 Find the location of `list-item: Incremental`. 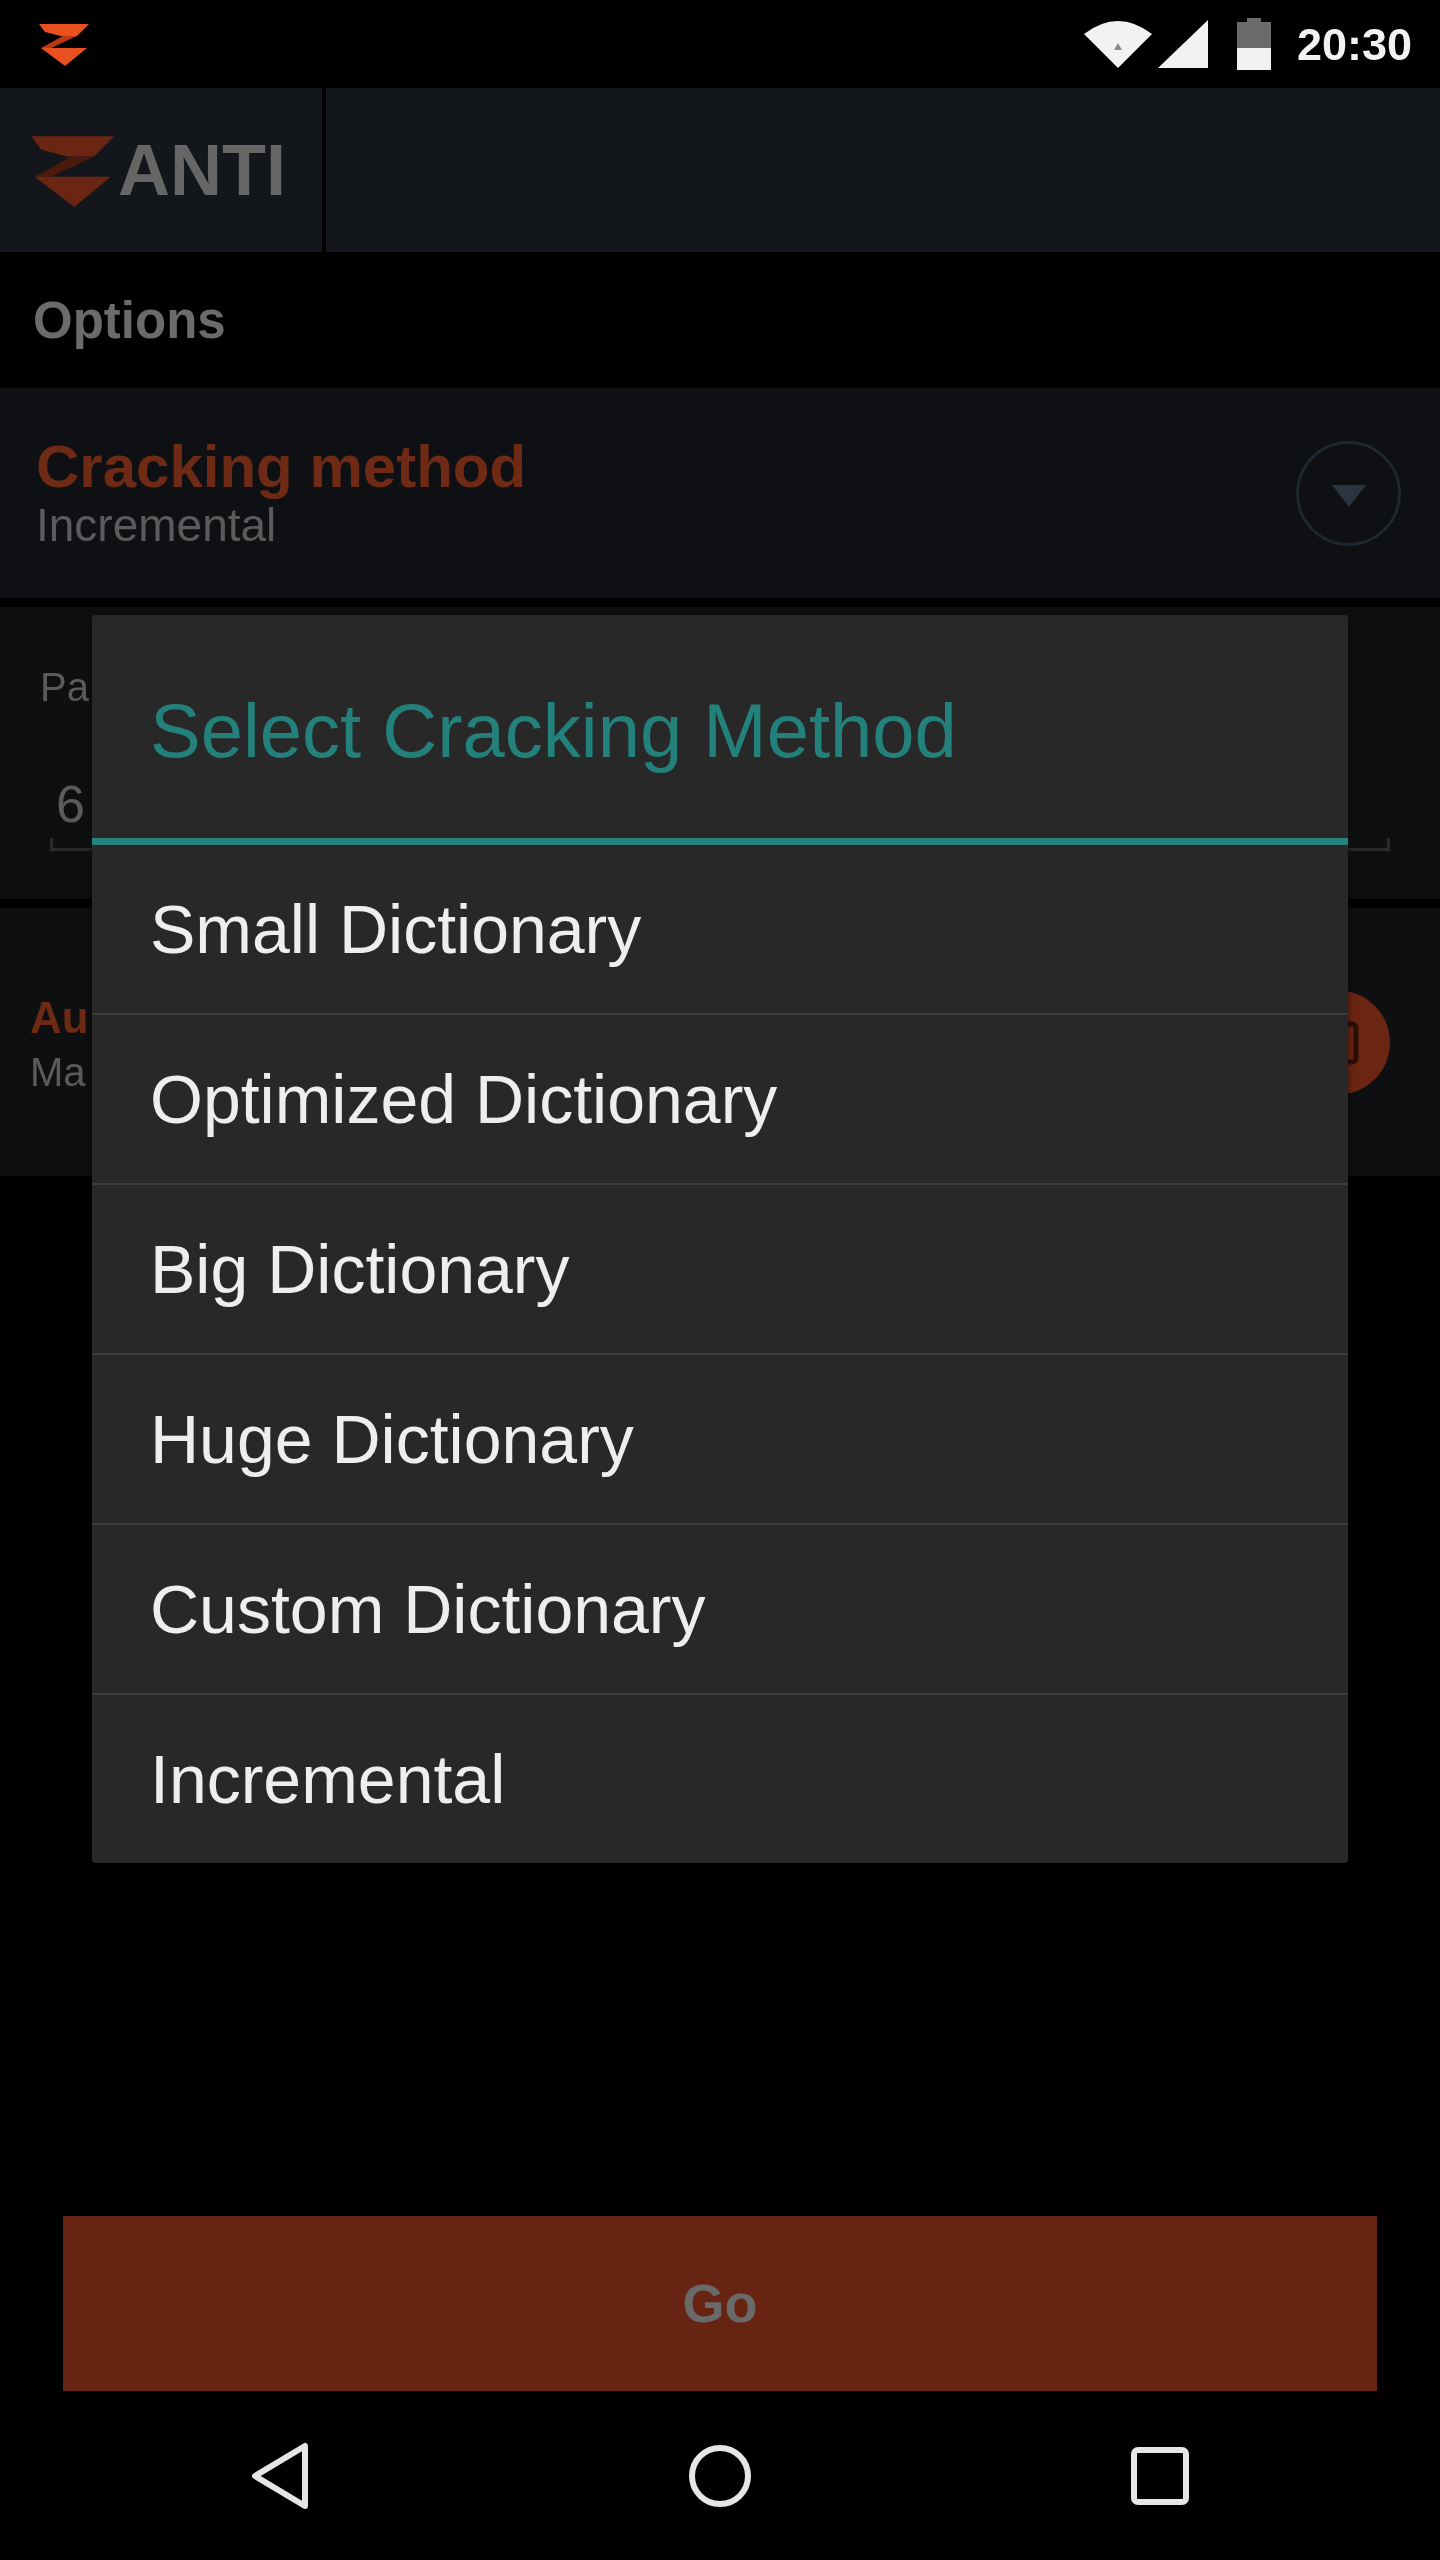

list-item: Incremental is located at coordinates (720, 1778).